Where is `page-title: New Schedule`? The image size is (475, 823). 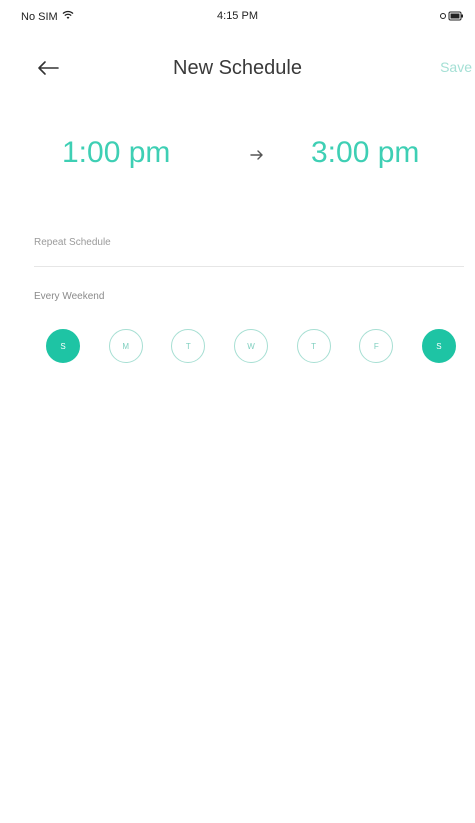
page-title: New Schedule is located at coordinates (237, 68).